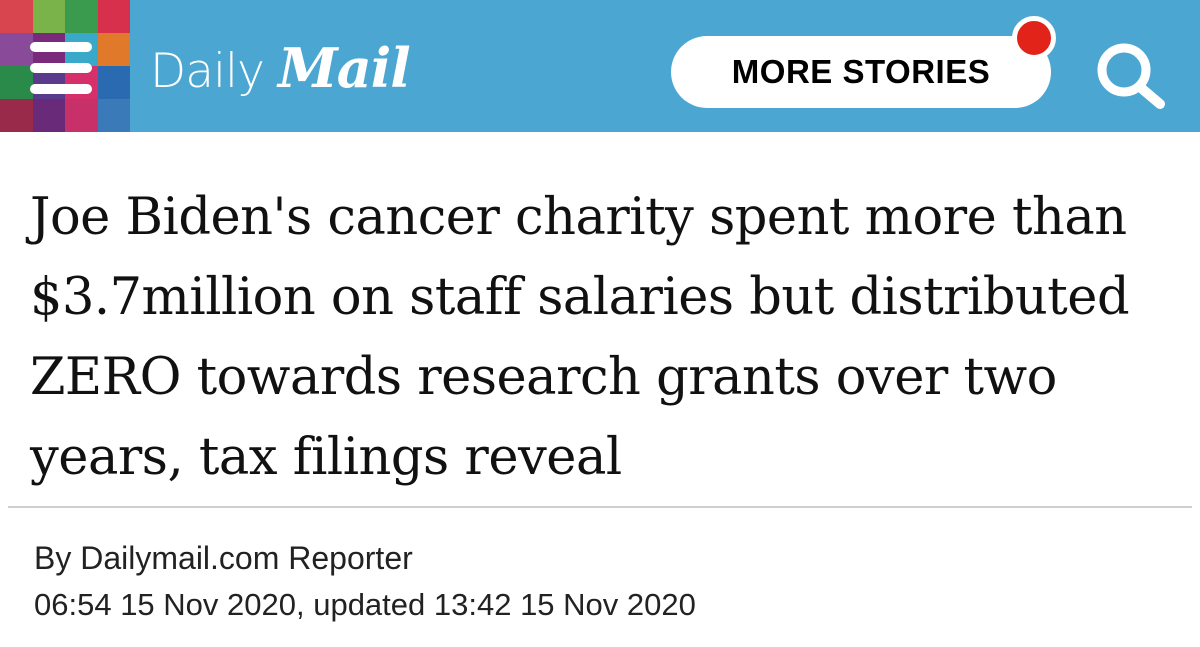  I want to click on logo-daily-text: Daily, so click(207, 71).